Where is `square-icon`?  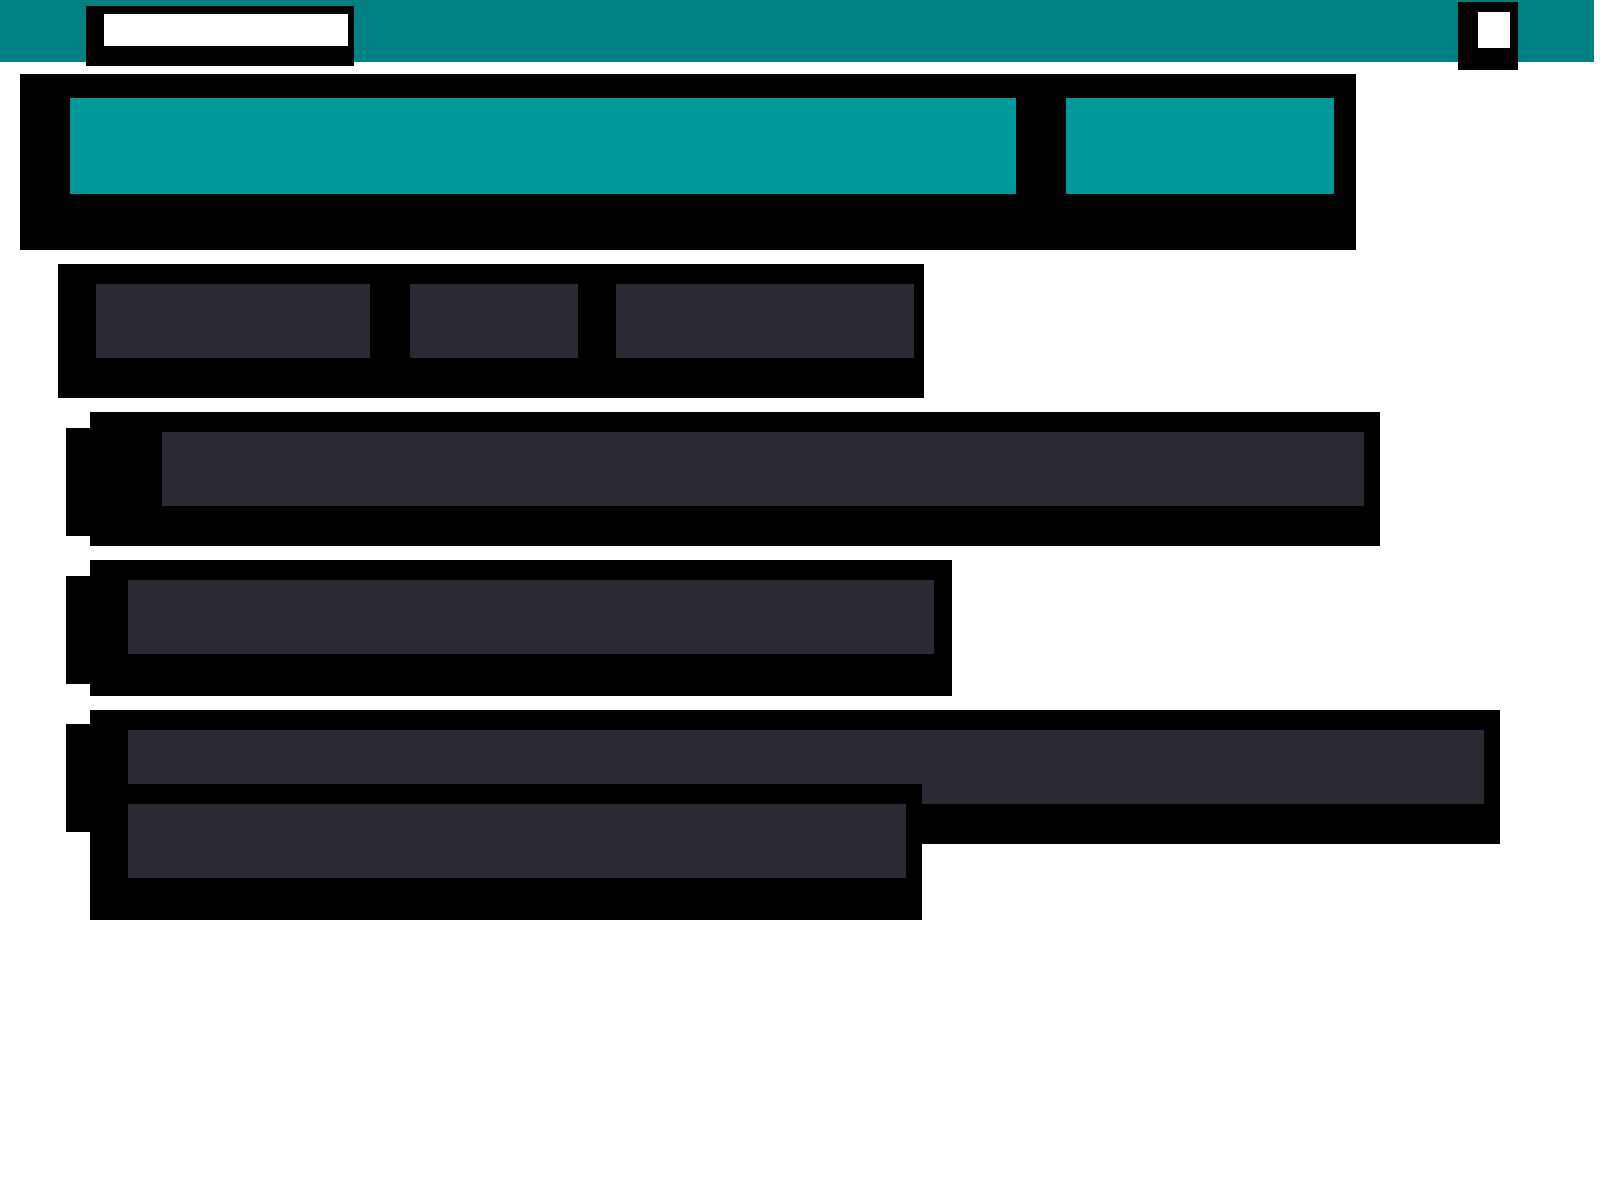 square-icon is located at coordinates (1488, 36).